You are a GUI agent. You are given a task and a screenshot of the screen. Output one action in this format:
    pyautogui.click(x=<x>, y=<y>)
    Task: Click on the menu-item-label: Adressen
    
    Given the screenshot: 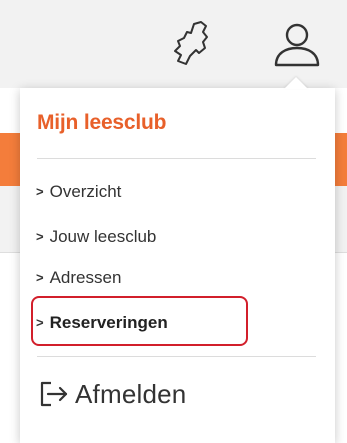 What is the action you would take?
    pyautogui.click(x=85, y=277)
    